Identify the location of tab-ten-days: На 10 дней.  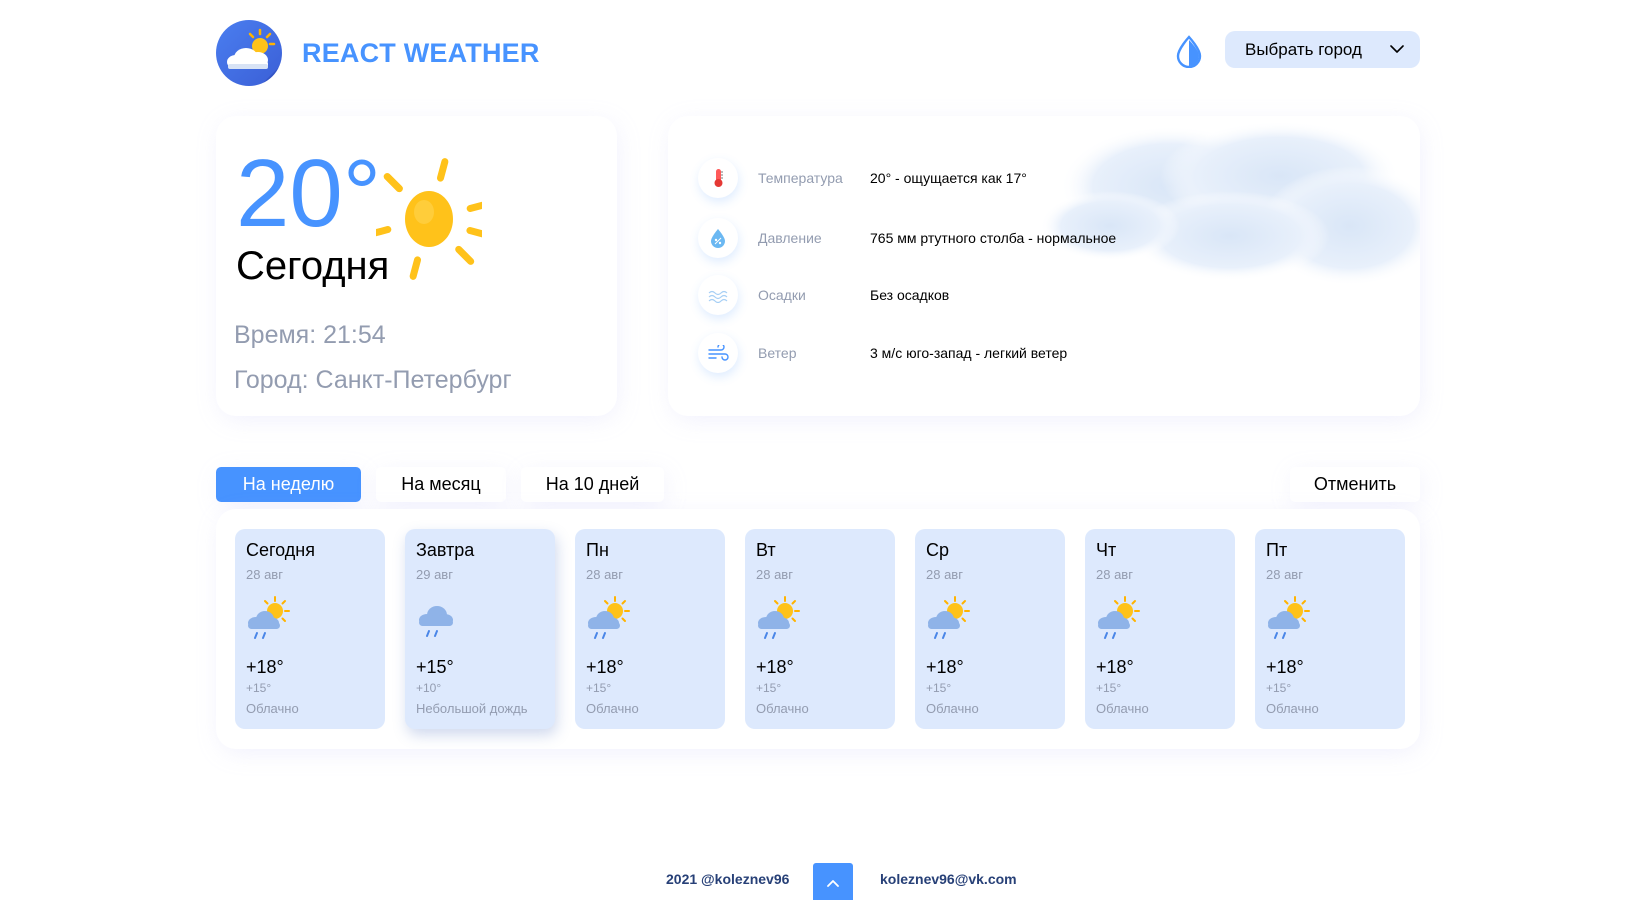
(592, 484).